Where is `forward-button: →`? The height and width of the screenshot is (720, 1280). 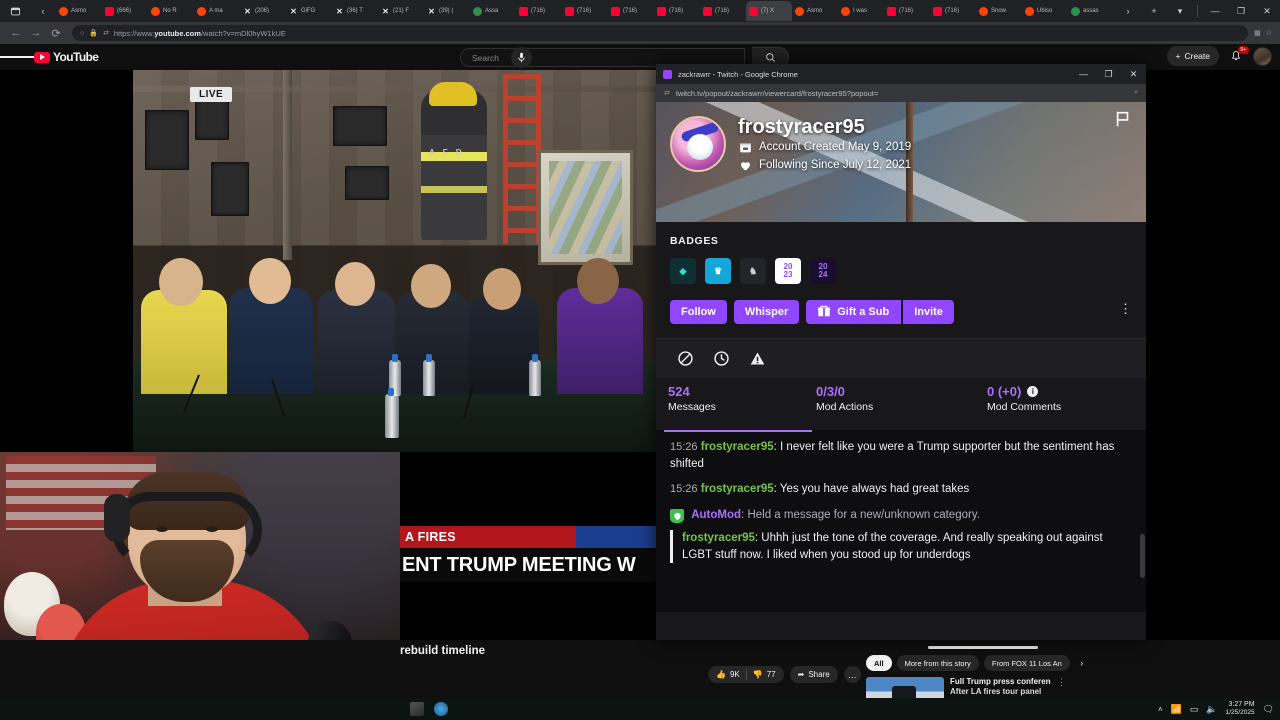
forward-button: → is located at coordinates (36, 33).